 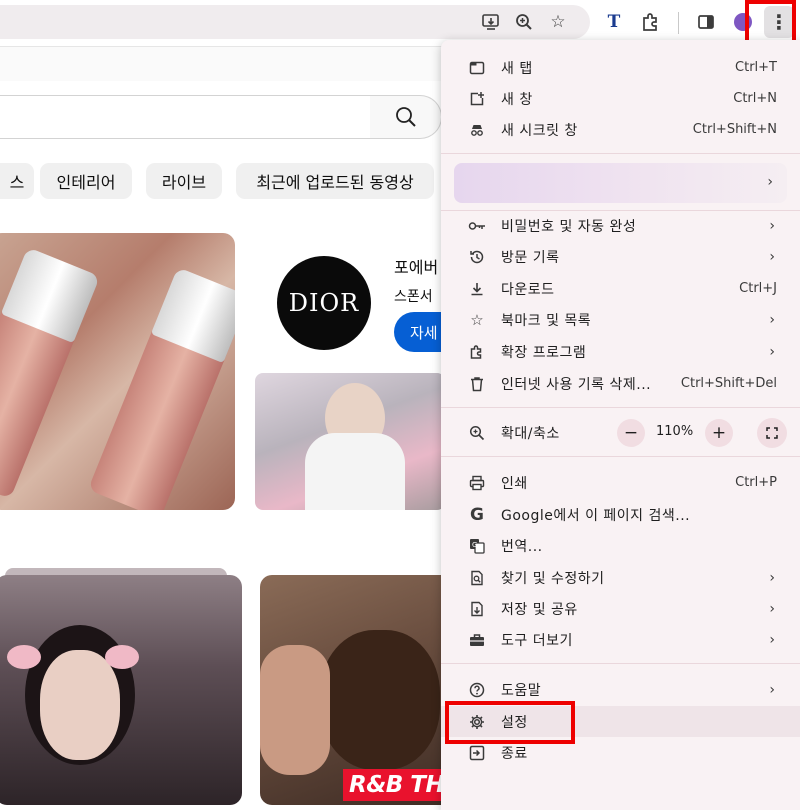 What do you see at coordinates (416, 266) in the screenshot?
I see `ad-title: 포에버` at bounding box center [416, 266].